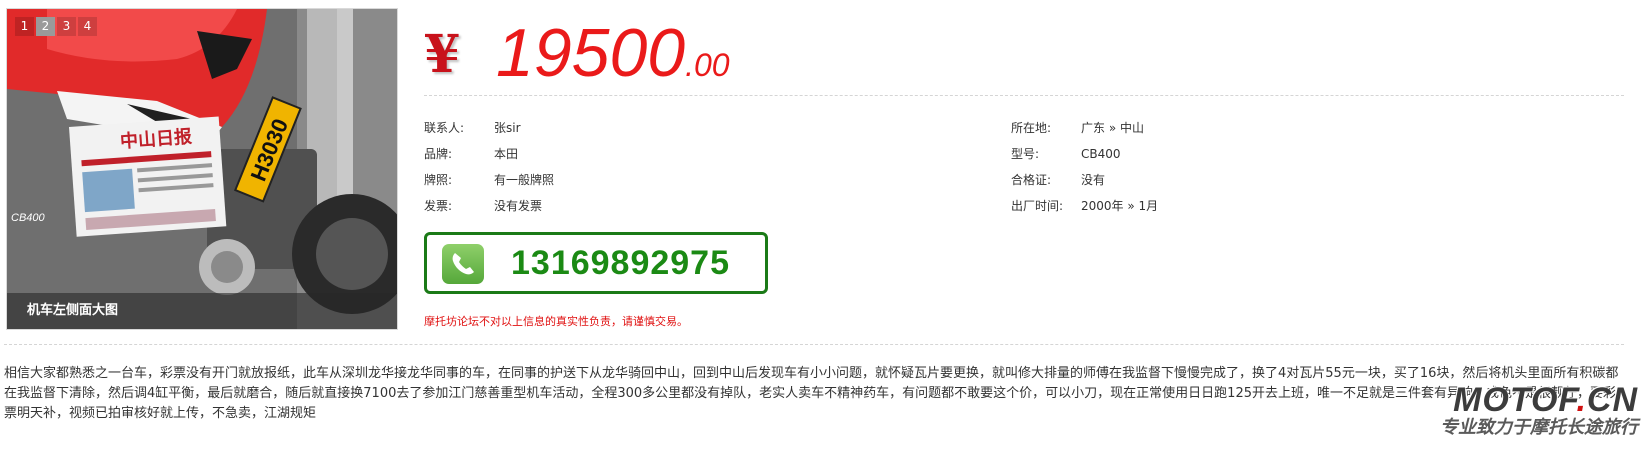 This screenshot has width=1644, height=449. Describe the element at coordinates (518, 206) in the screenshot. I see `invoice-value: 没有发票` at that location.